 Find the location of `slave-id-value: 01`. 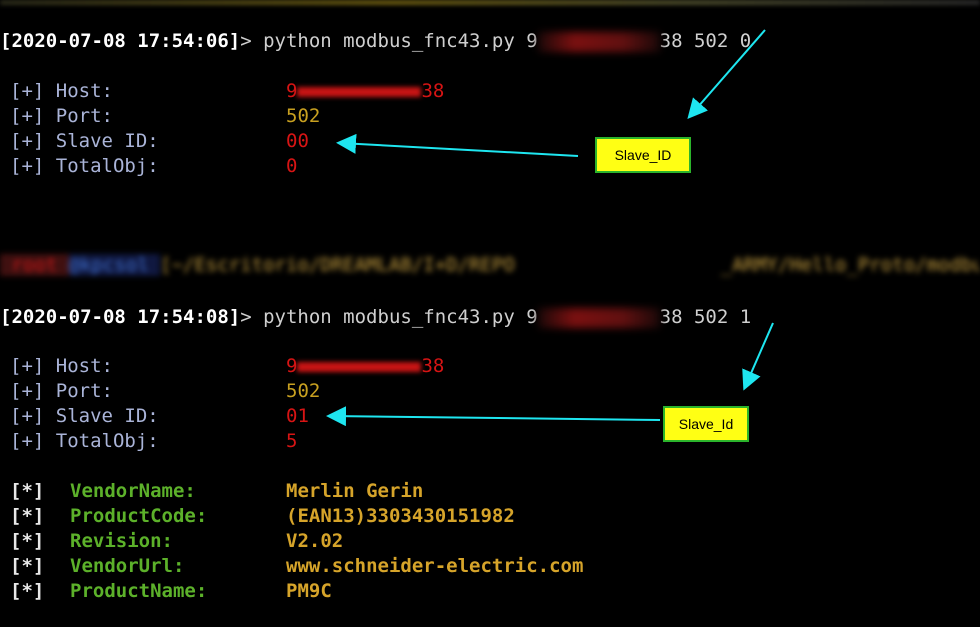

slave-id-value: 01 is located at coordinates (297, 416).